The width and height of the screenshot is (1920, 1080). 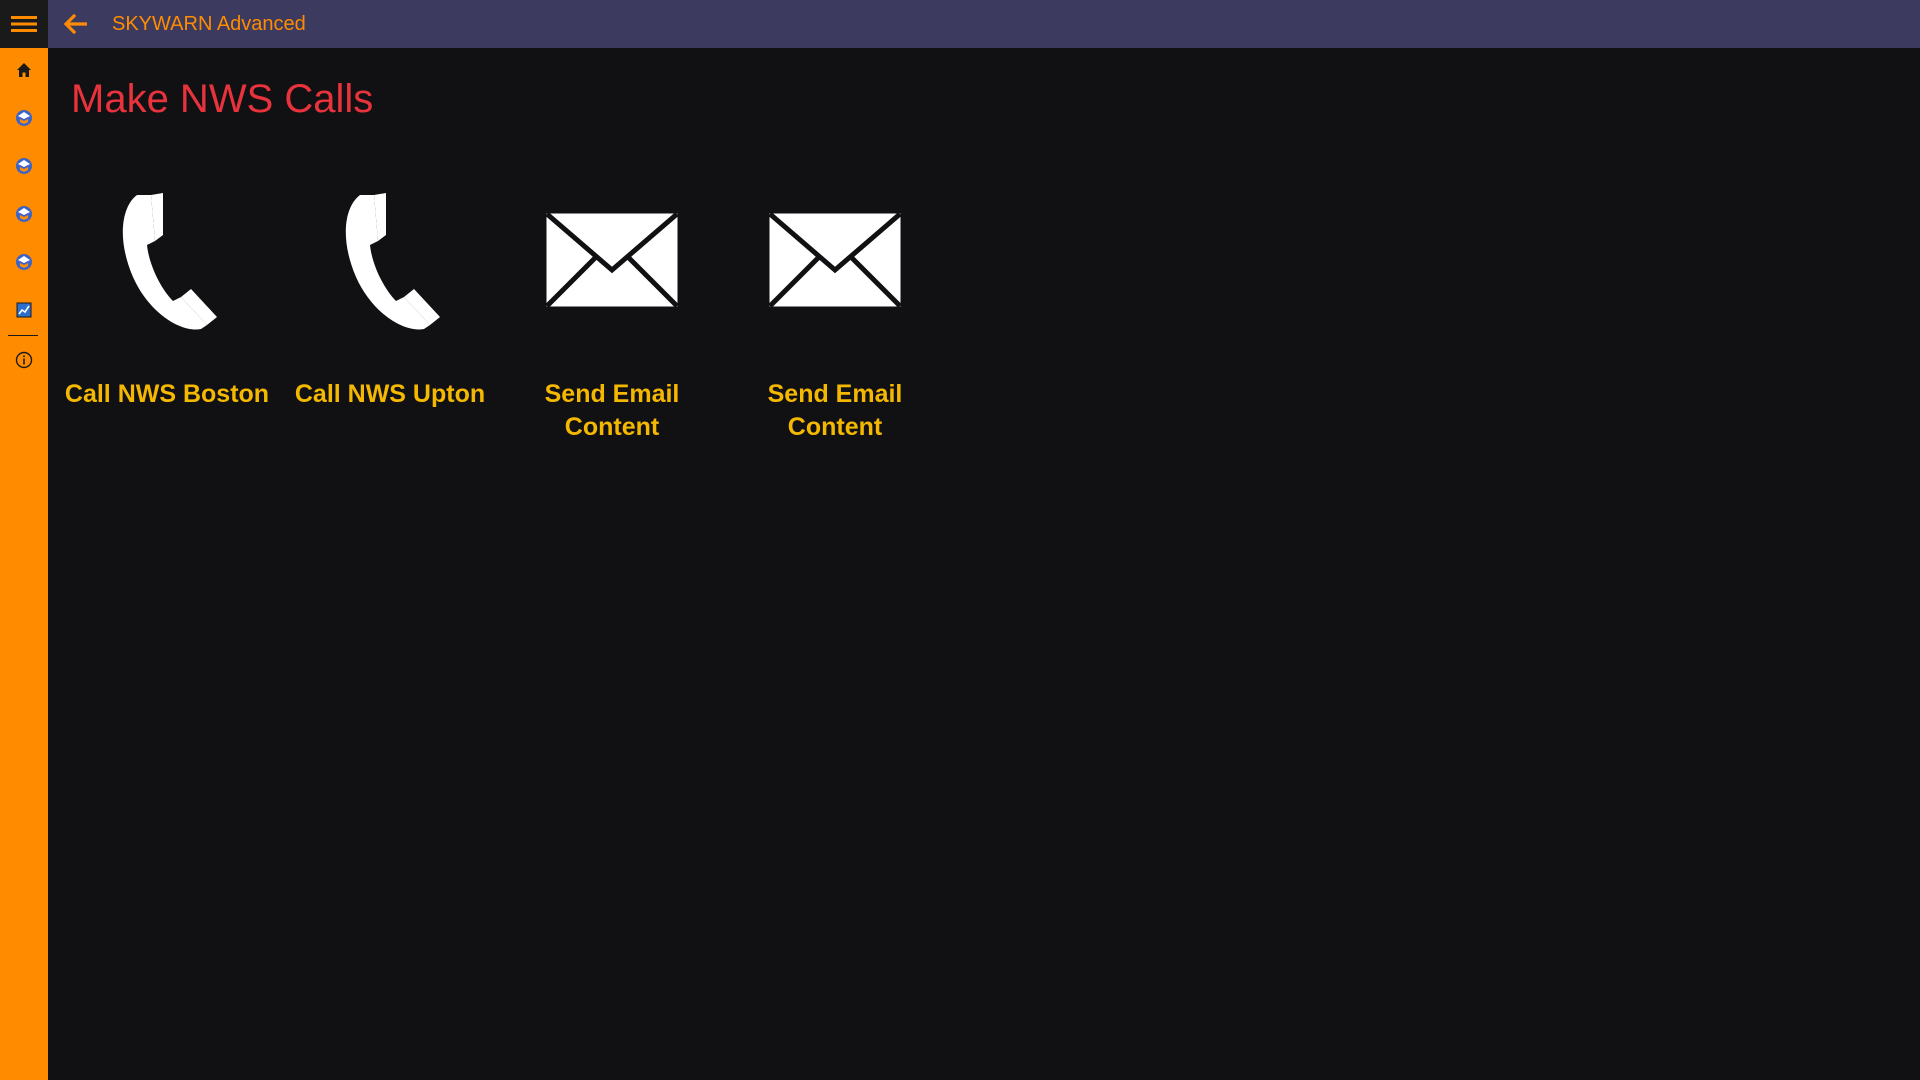 I want to click on back-arrow-icon, so click(x=75, y=24).